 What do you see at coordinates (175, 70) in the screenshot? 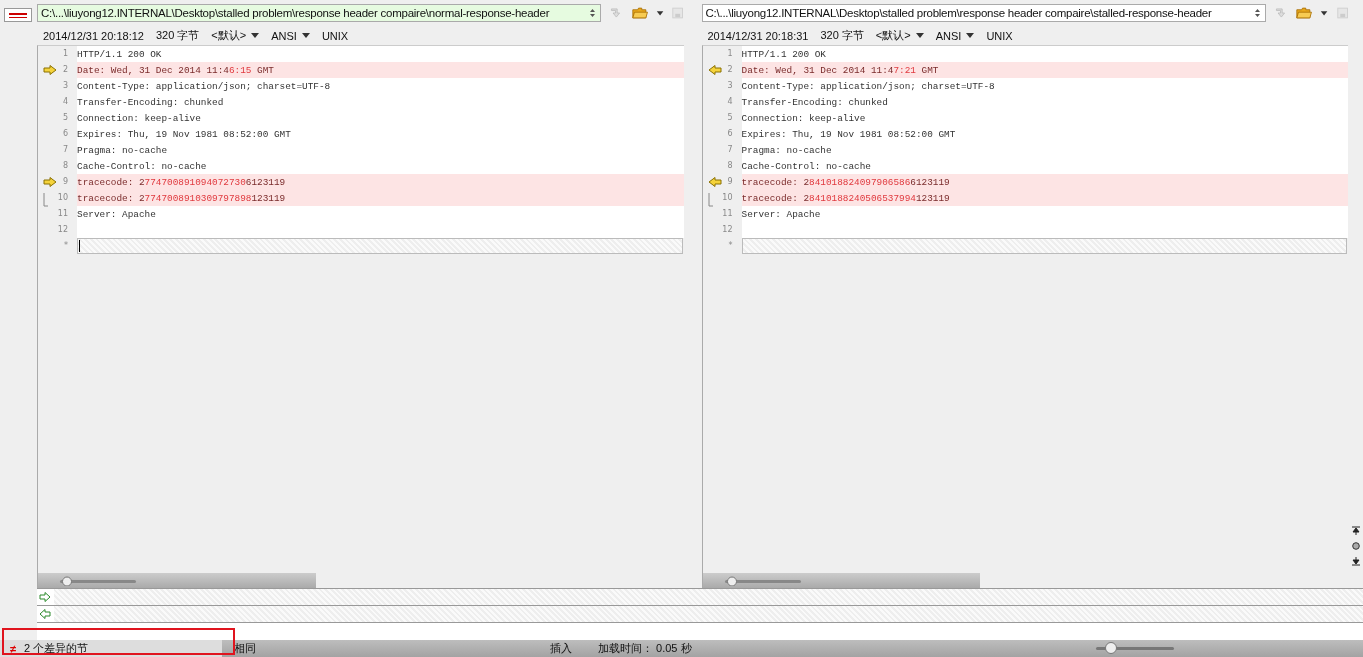
I see `code-line: Date: Wed, 31 Dec 2014 11:46:15 GMT` at bounding box center [175, 70].